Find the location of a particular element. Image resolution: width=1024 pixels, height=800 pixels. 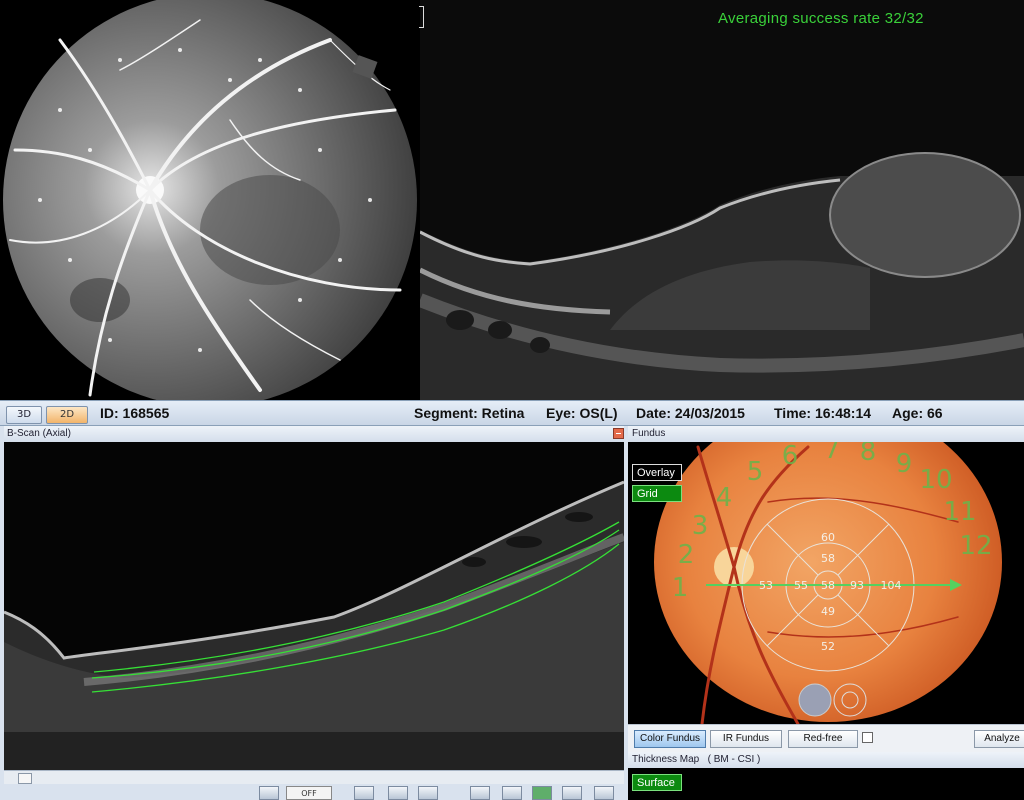

grid-value-center: 58 is located at coordinates (828, 585).